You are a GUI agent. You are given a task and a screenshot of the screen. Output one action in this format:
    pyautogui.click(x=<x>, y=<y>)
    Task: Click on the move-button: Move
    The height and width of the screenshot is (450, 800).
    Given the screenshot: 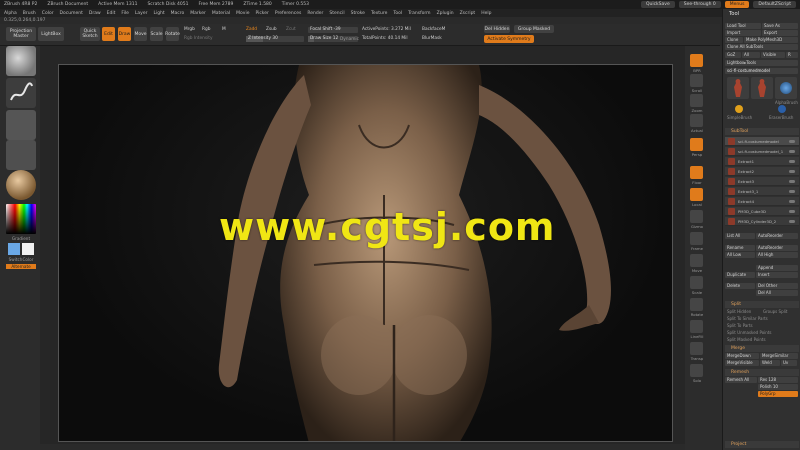 What is the action you would take?
    pyautogui.click(x=140, y=34)
    